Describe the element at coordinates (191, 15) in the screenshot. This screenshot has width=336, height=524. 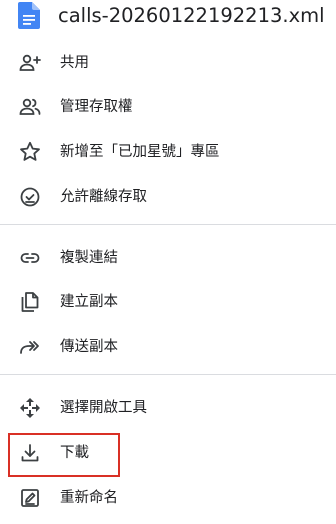
I see `file-name-title: calls-20260122192213.xml` at that location.